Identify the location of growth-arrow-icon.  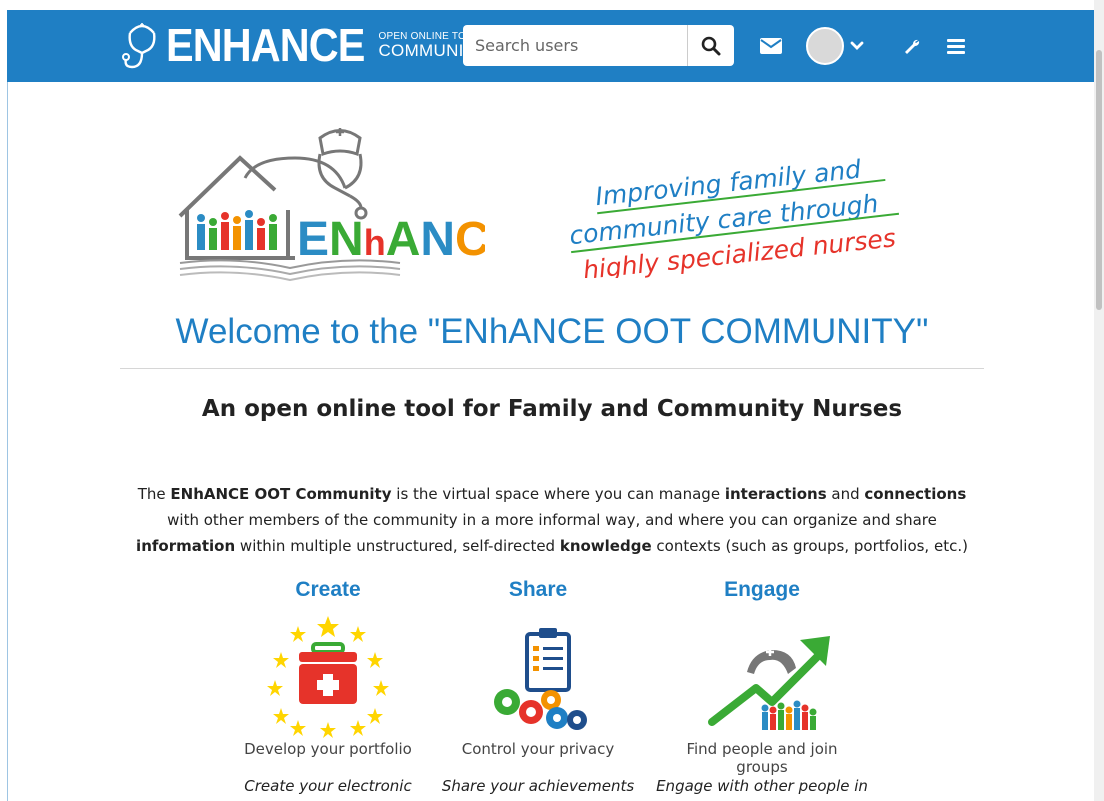
(769, 683).